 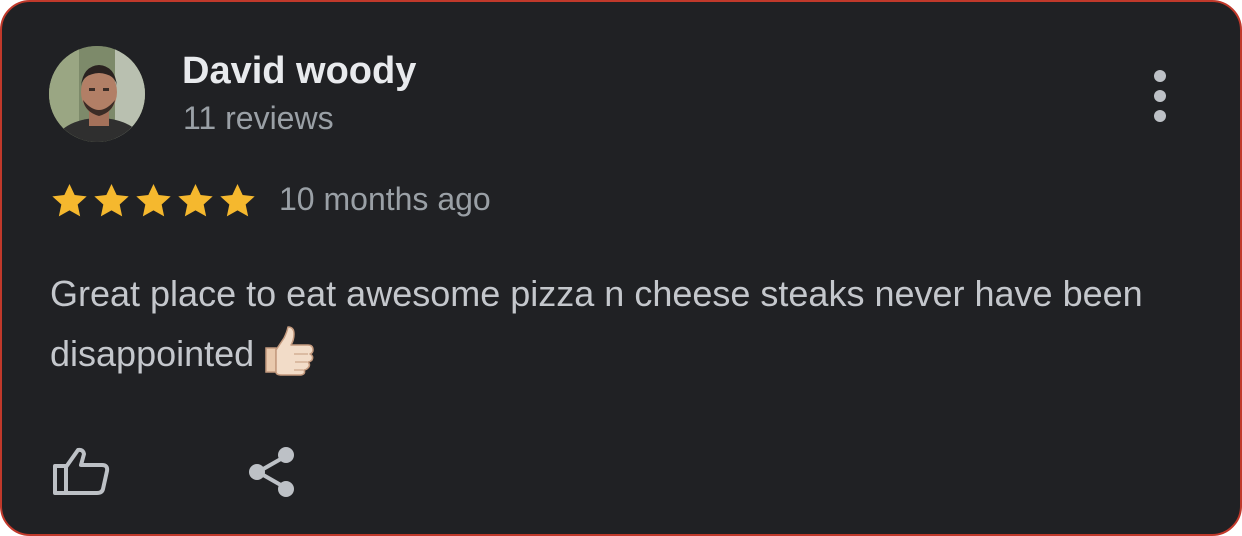 I want to click on avatar, so click(x=97, y=94).